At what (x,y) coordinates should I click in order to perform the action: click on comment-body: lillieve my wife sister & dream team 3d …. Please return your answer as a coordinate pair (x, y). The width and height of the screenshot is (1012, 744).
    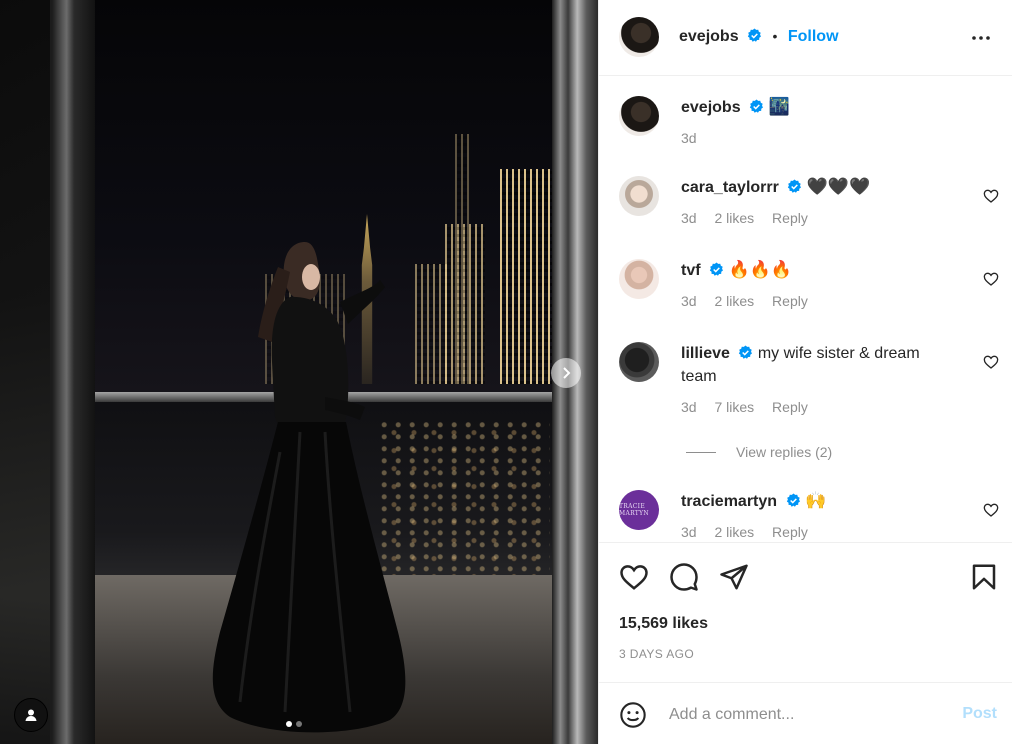
    Looking at the image, I should click on (816, 380).